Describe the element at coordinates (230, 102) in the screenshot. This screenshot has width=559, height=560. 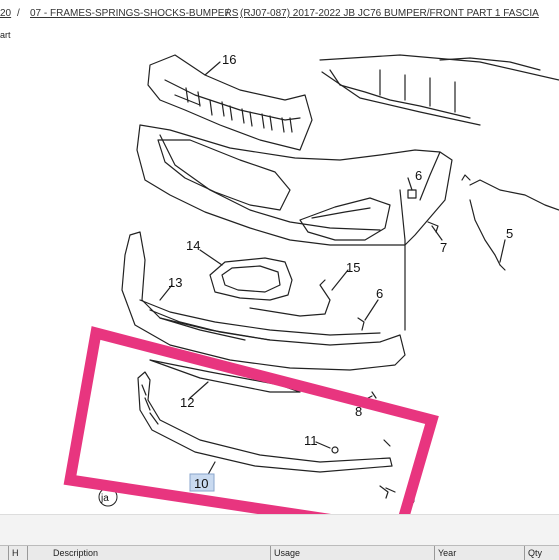
I see `energy-absorber-part` at that location.